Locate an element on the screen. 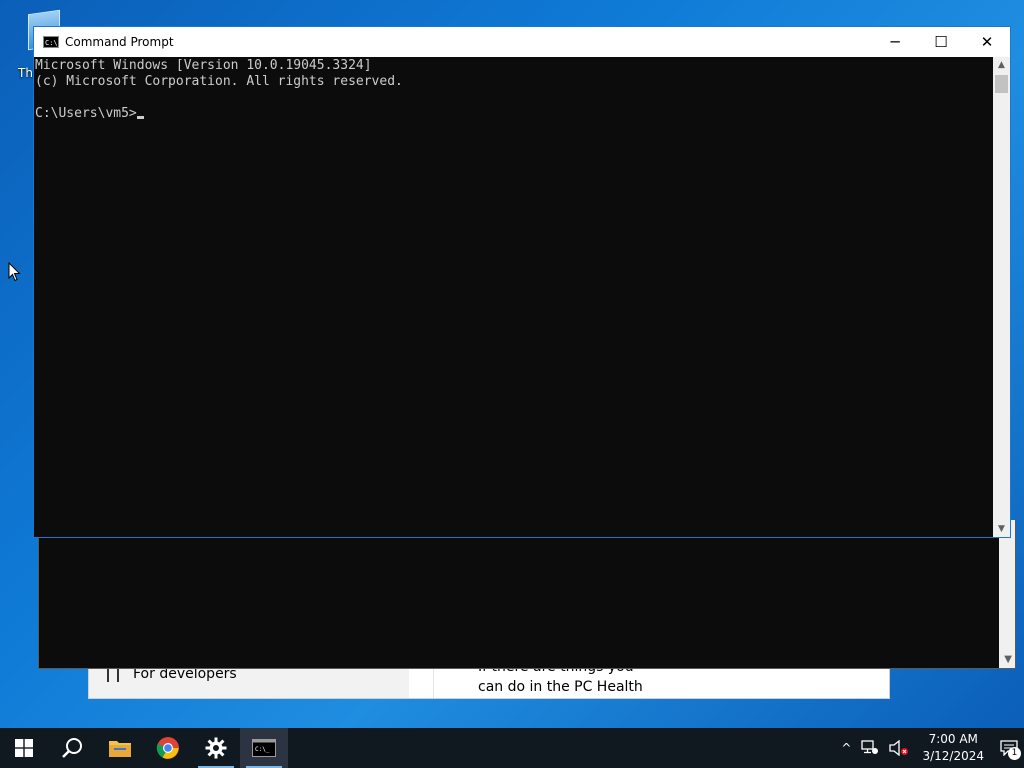 The height and width of the screenshot is (768, 1024). gear-icon is located at coordinates (216, 748).